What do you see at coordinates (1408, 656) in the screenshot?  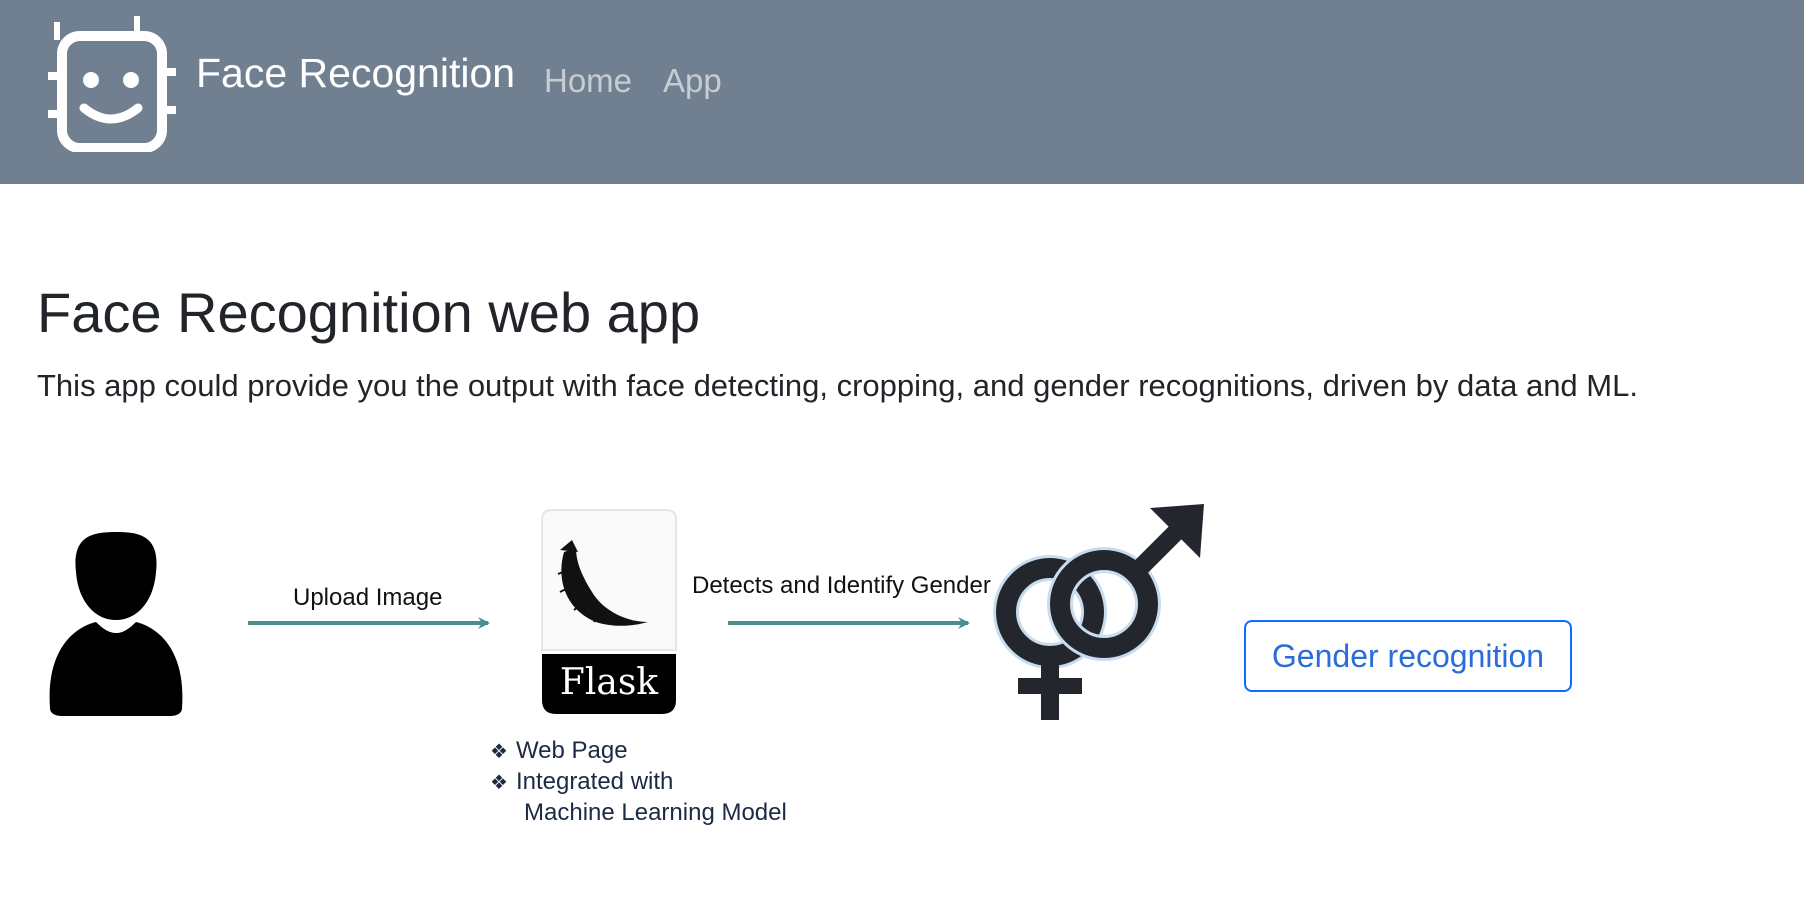 I see `gender-recognition-button: Gender recognition` at bounding box center [1408, 656].